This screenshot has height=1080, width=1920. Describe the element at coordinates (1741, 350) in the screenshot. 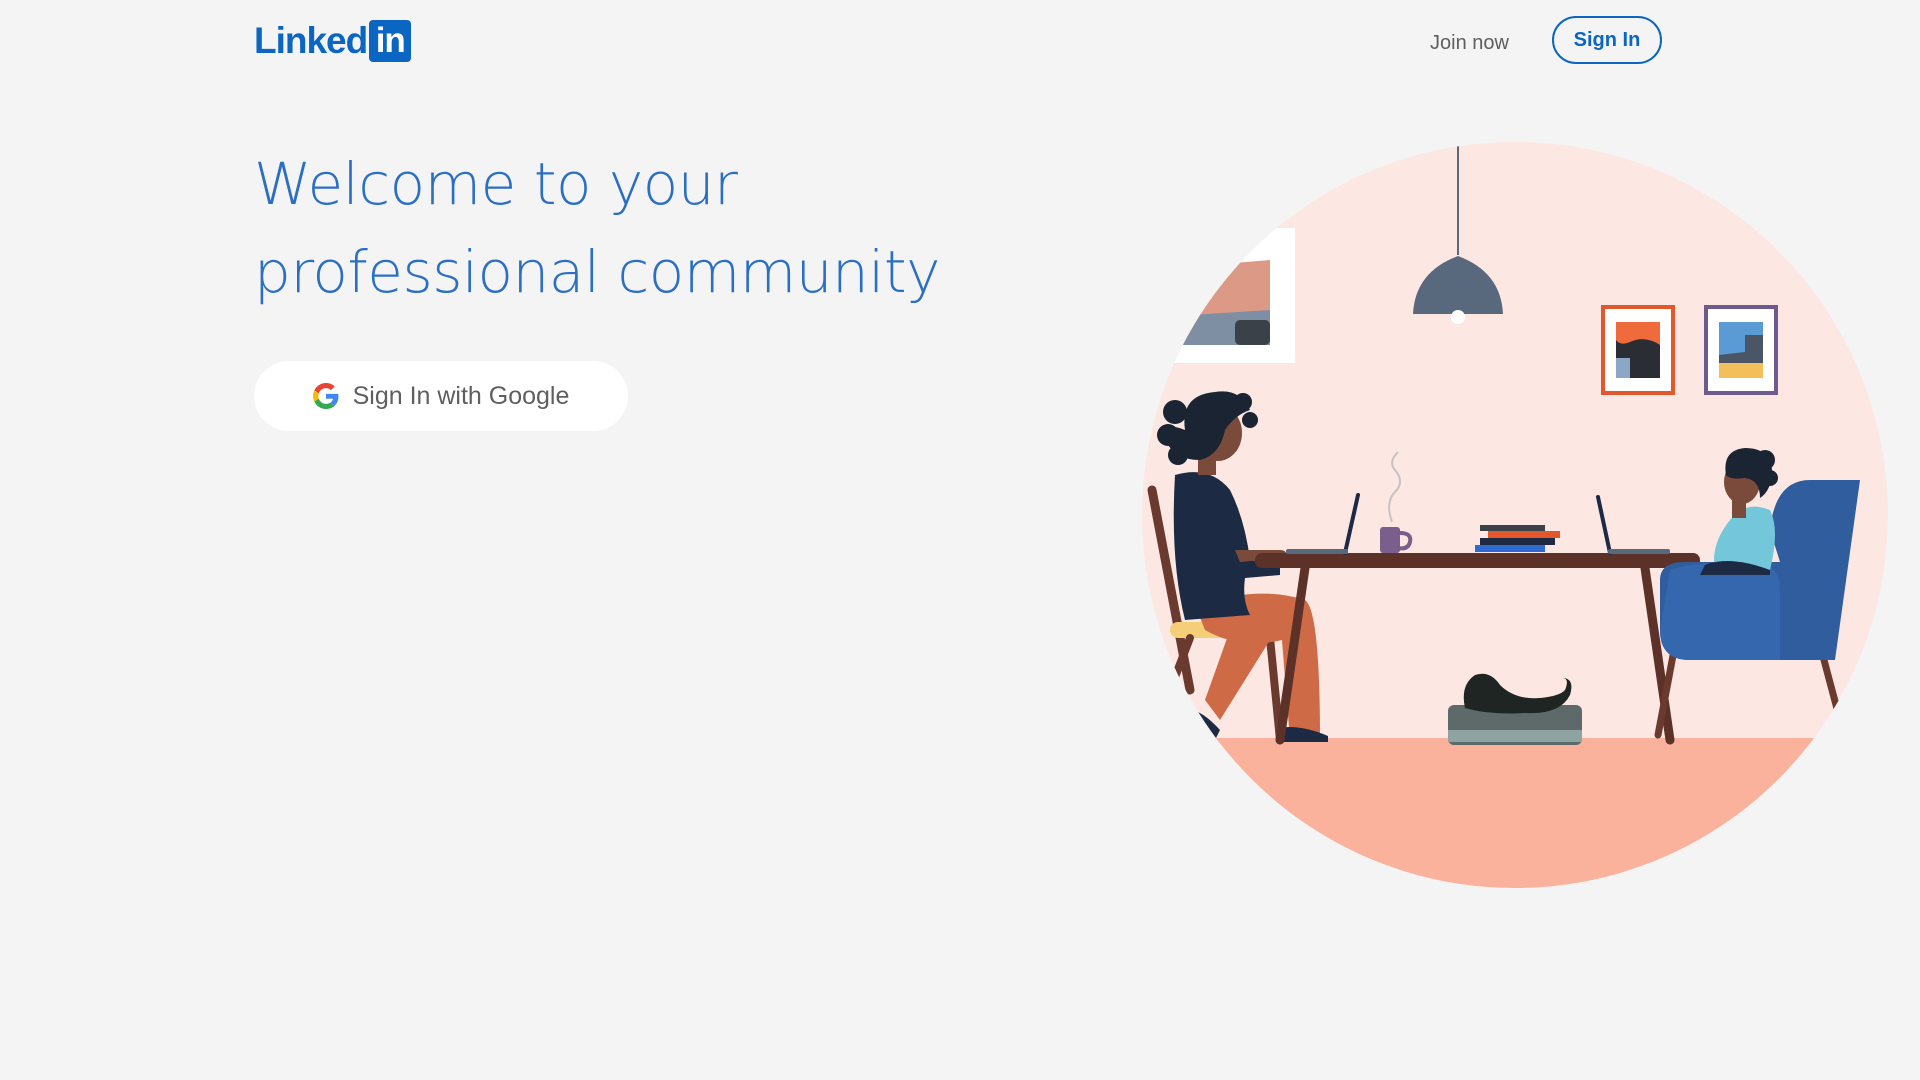

I see `wall-frame-purple` at that location.